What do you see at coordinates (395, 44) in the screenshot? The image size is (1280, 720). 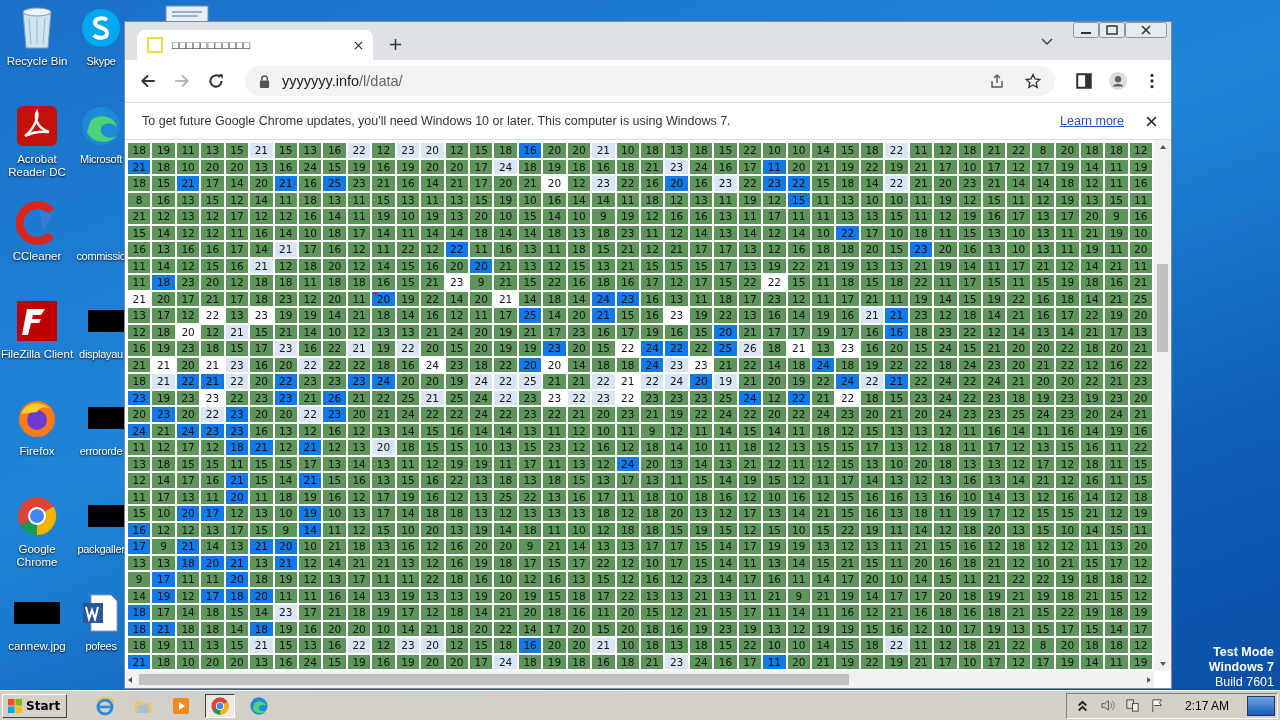 I see `new-tab-icon` at bounding box center [395, 44].